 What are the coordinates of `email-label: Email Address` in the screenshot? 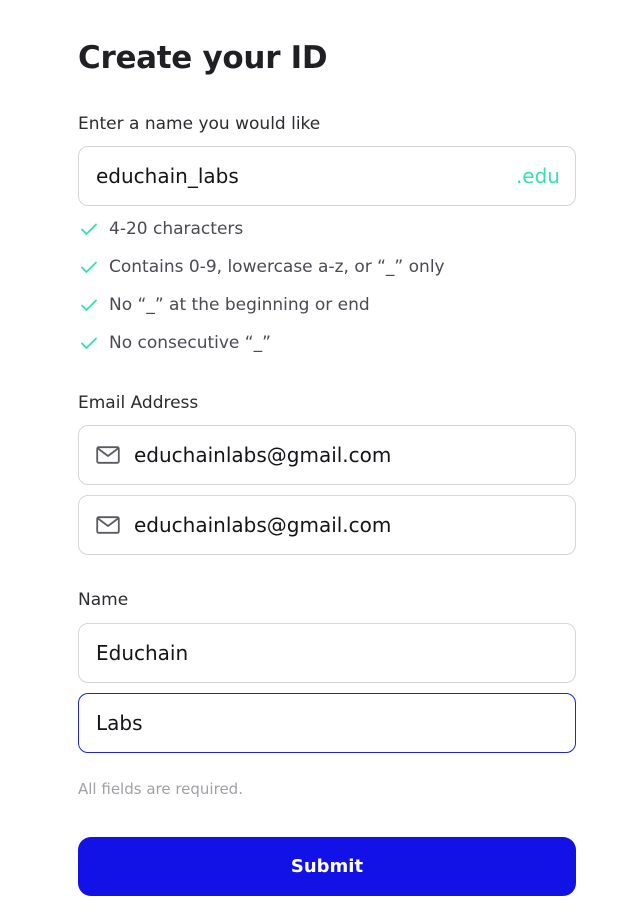 It's located at (138, 403).